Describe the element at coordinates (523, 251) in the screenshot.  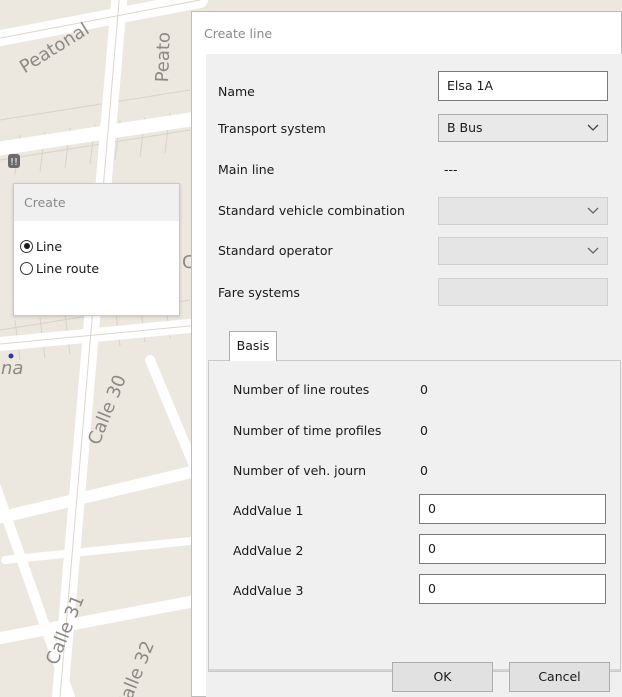
I see `operator-select` at that location.